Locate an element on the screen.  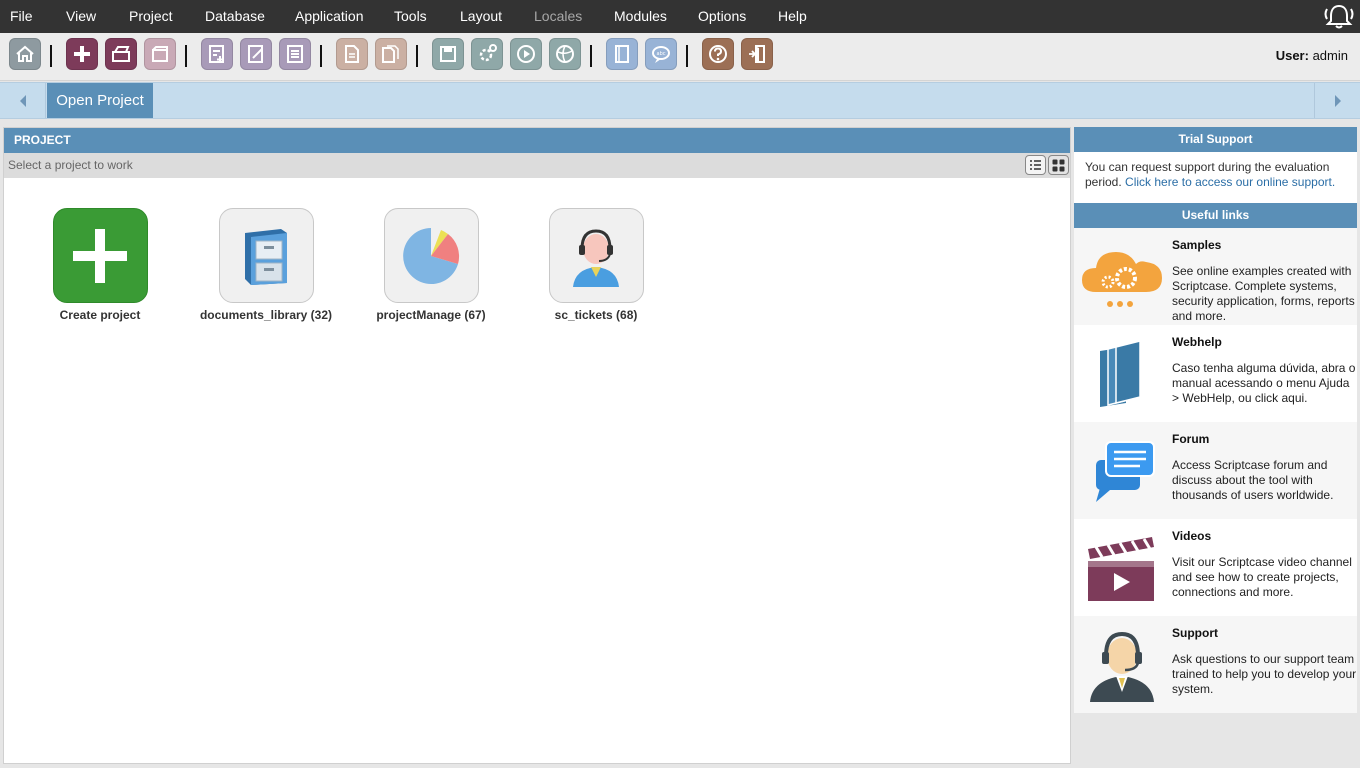
project-item: sc_tickets (68) is located at coordinates (596, 265).